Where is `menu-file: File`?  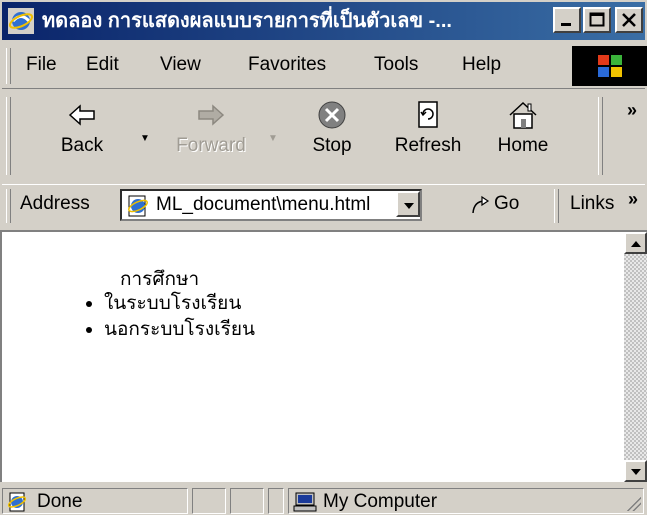 menu-file: File is located at coordinates (41, 65).